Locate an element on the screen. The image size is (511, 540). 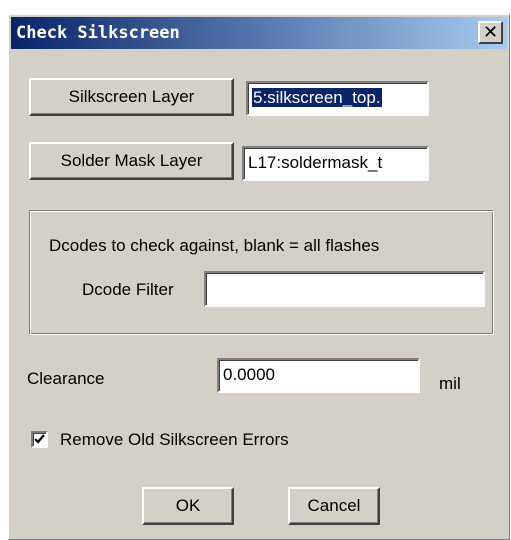
ok-button-label: OK is located at coordinates (188, 505).